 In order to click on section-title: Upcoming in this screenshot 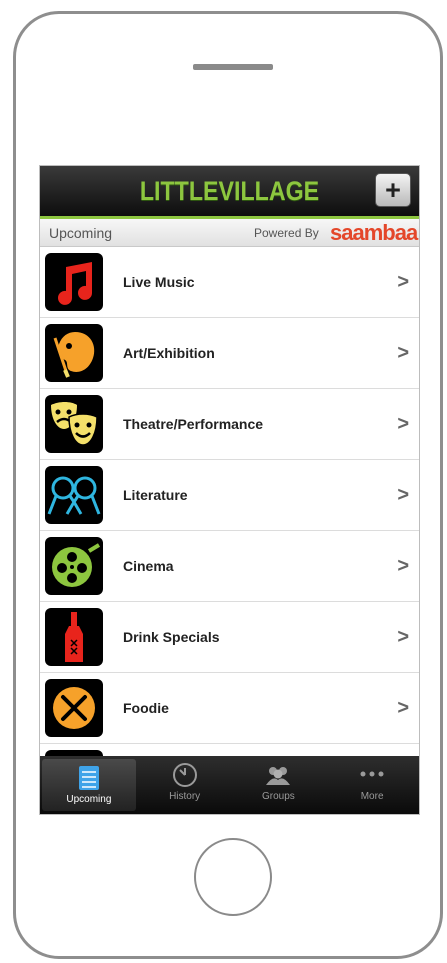, I will do `click(81, 233)`.